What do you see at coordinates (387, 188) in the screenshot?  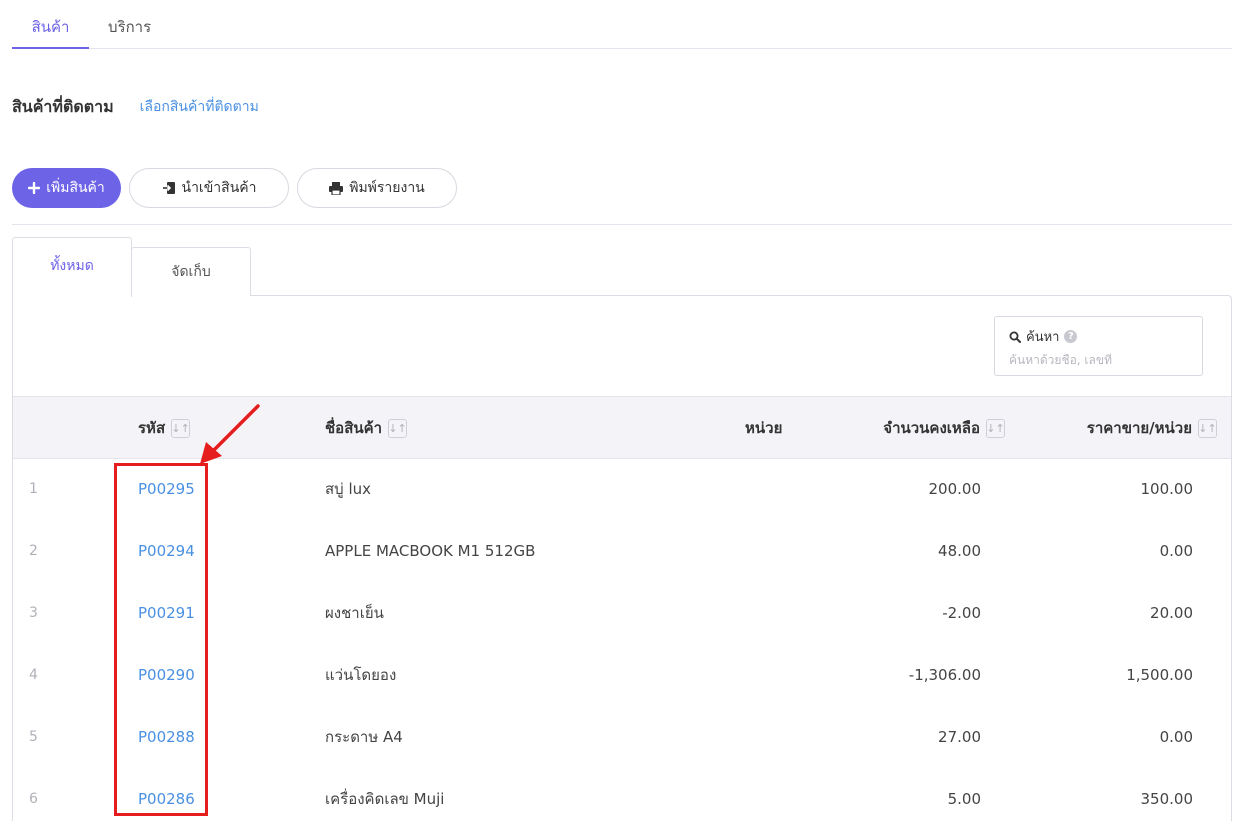 I see `print-report-label: พิมพ์รายงาน` at bounding box center [387, 188].